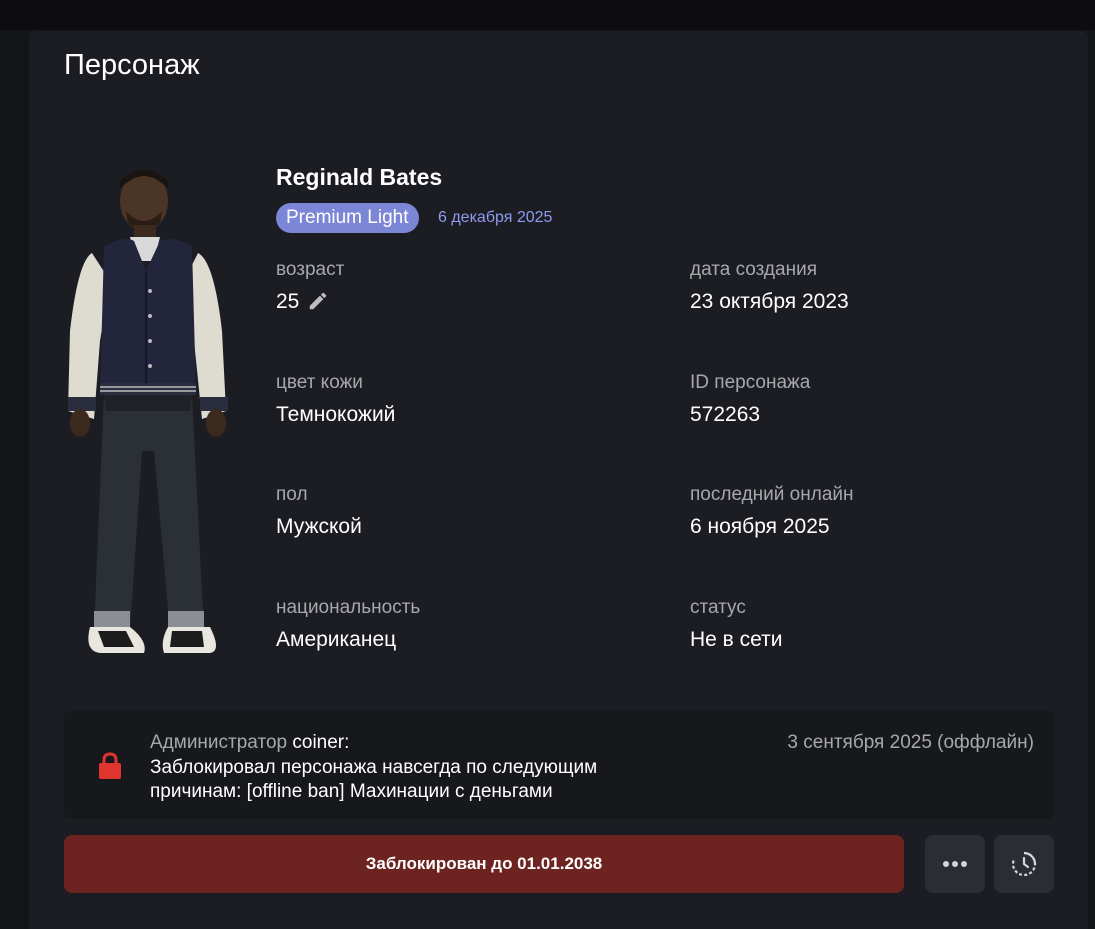  I want to click on skin-color-value: Темнокожий, so click(336, 414).